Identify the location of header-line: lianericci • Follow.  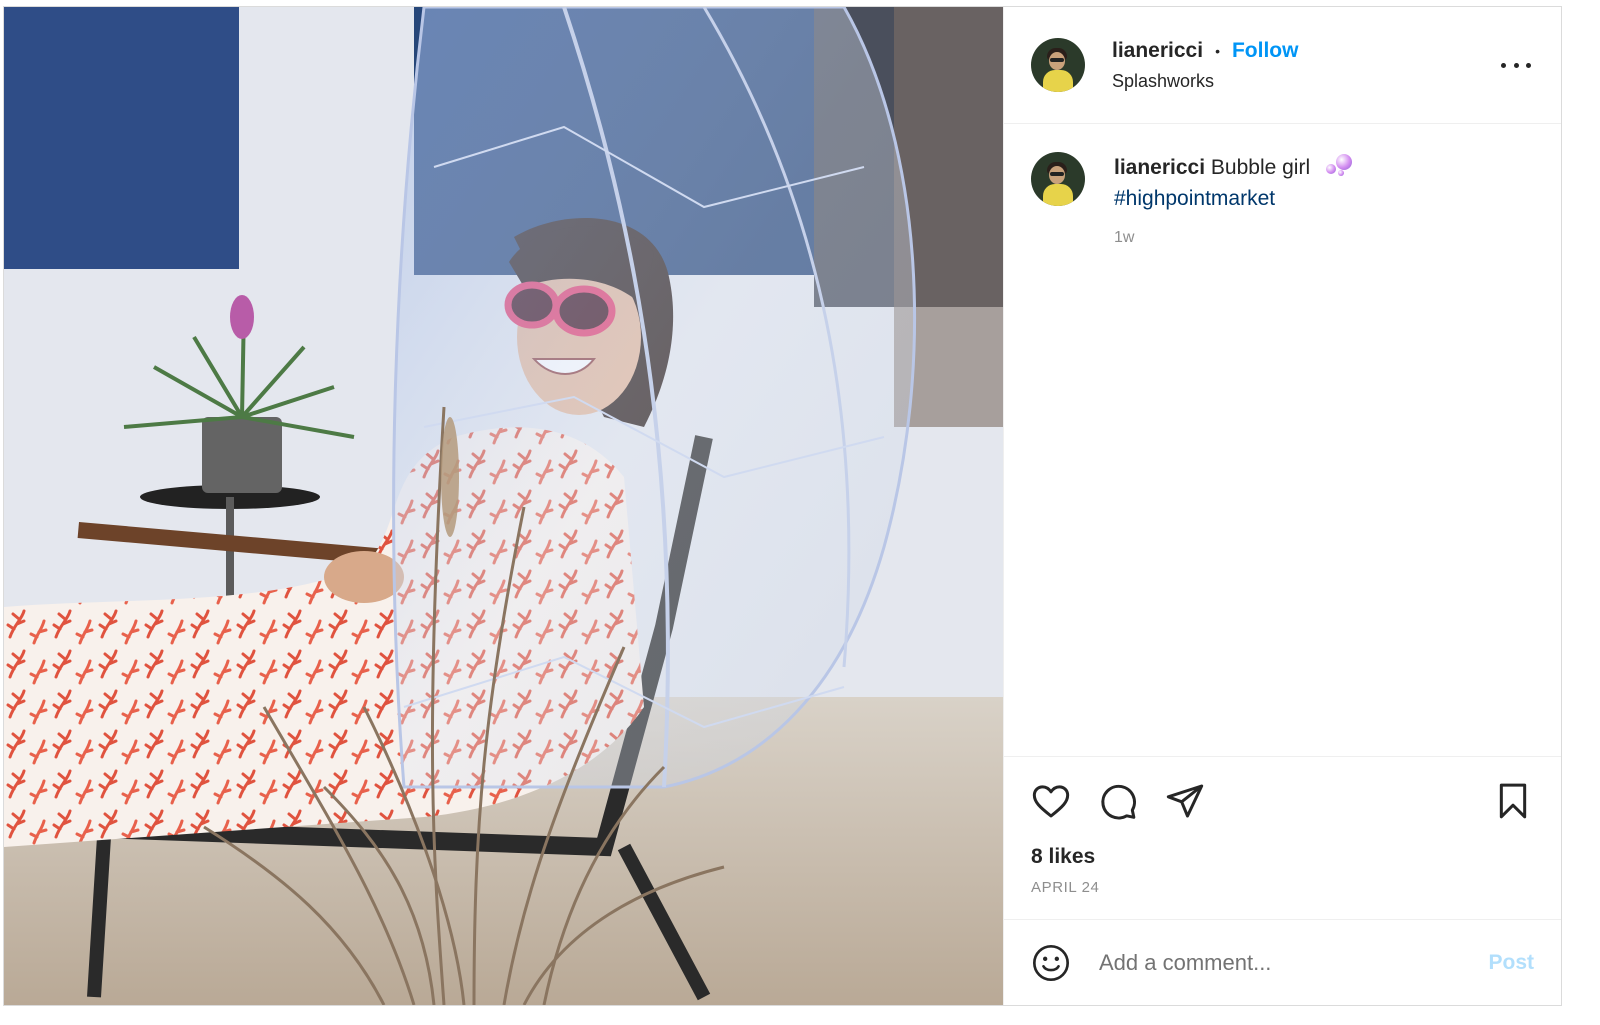
(1205, 51).